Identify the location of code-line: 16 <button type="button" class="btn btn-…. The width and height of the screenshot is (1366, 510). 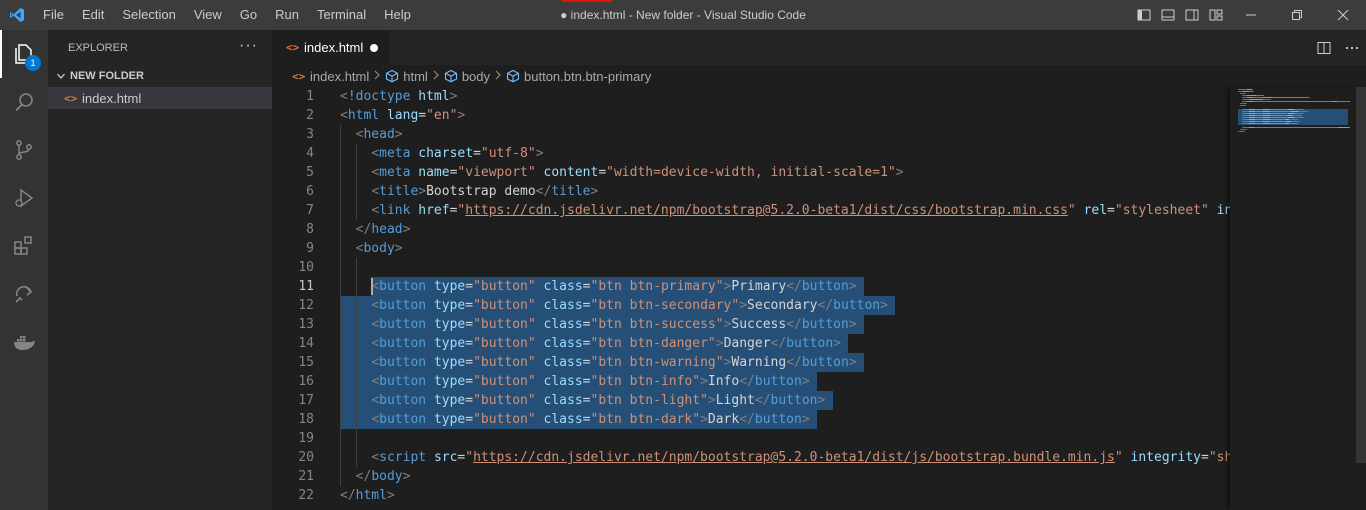
(751, 381).